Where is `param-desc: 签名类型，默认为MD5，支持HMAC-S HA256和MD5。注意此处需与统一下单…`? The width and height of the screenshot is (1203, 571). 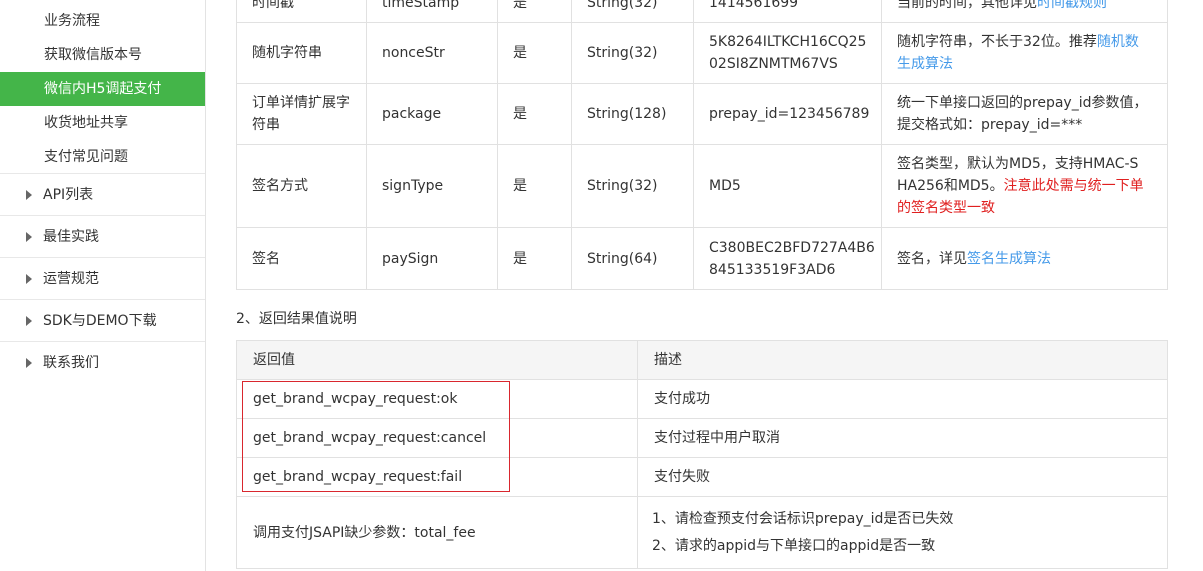 param-desc: 签名类型，默认为MD5，支持HMAC-S HA256和MD5。注意此处需与统一下单… is located at coordinates (1024, 186).